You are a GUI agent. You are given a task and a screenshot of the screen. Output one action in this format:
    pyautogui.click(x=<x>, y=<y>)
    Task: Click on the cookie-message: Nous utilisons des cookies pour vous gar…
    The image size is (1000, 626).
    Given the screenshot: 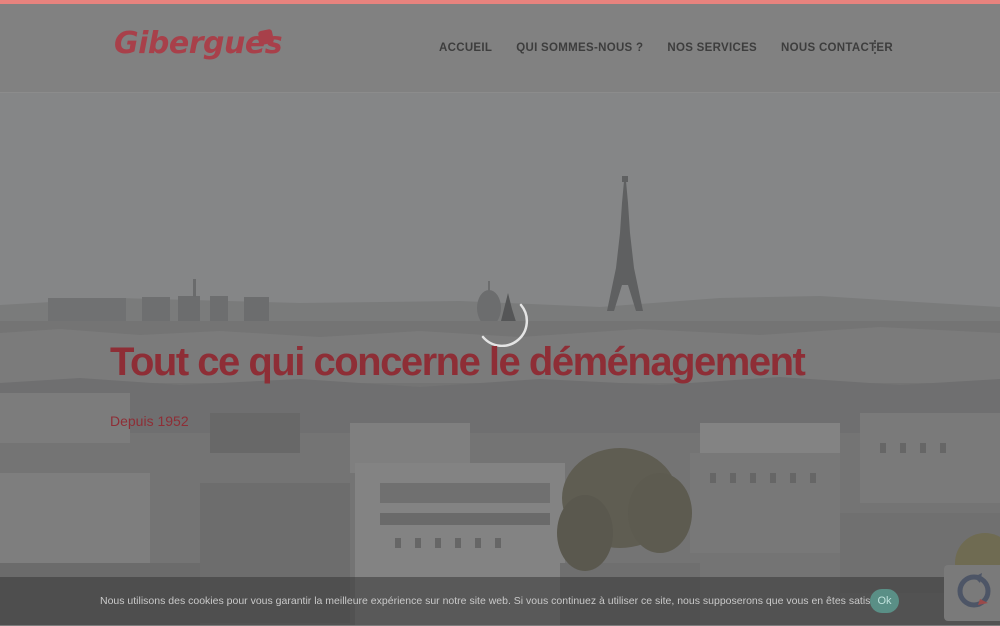 What is the action you would take?
    pyautogui.click(x=494, y=601)
    